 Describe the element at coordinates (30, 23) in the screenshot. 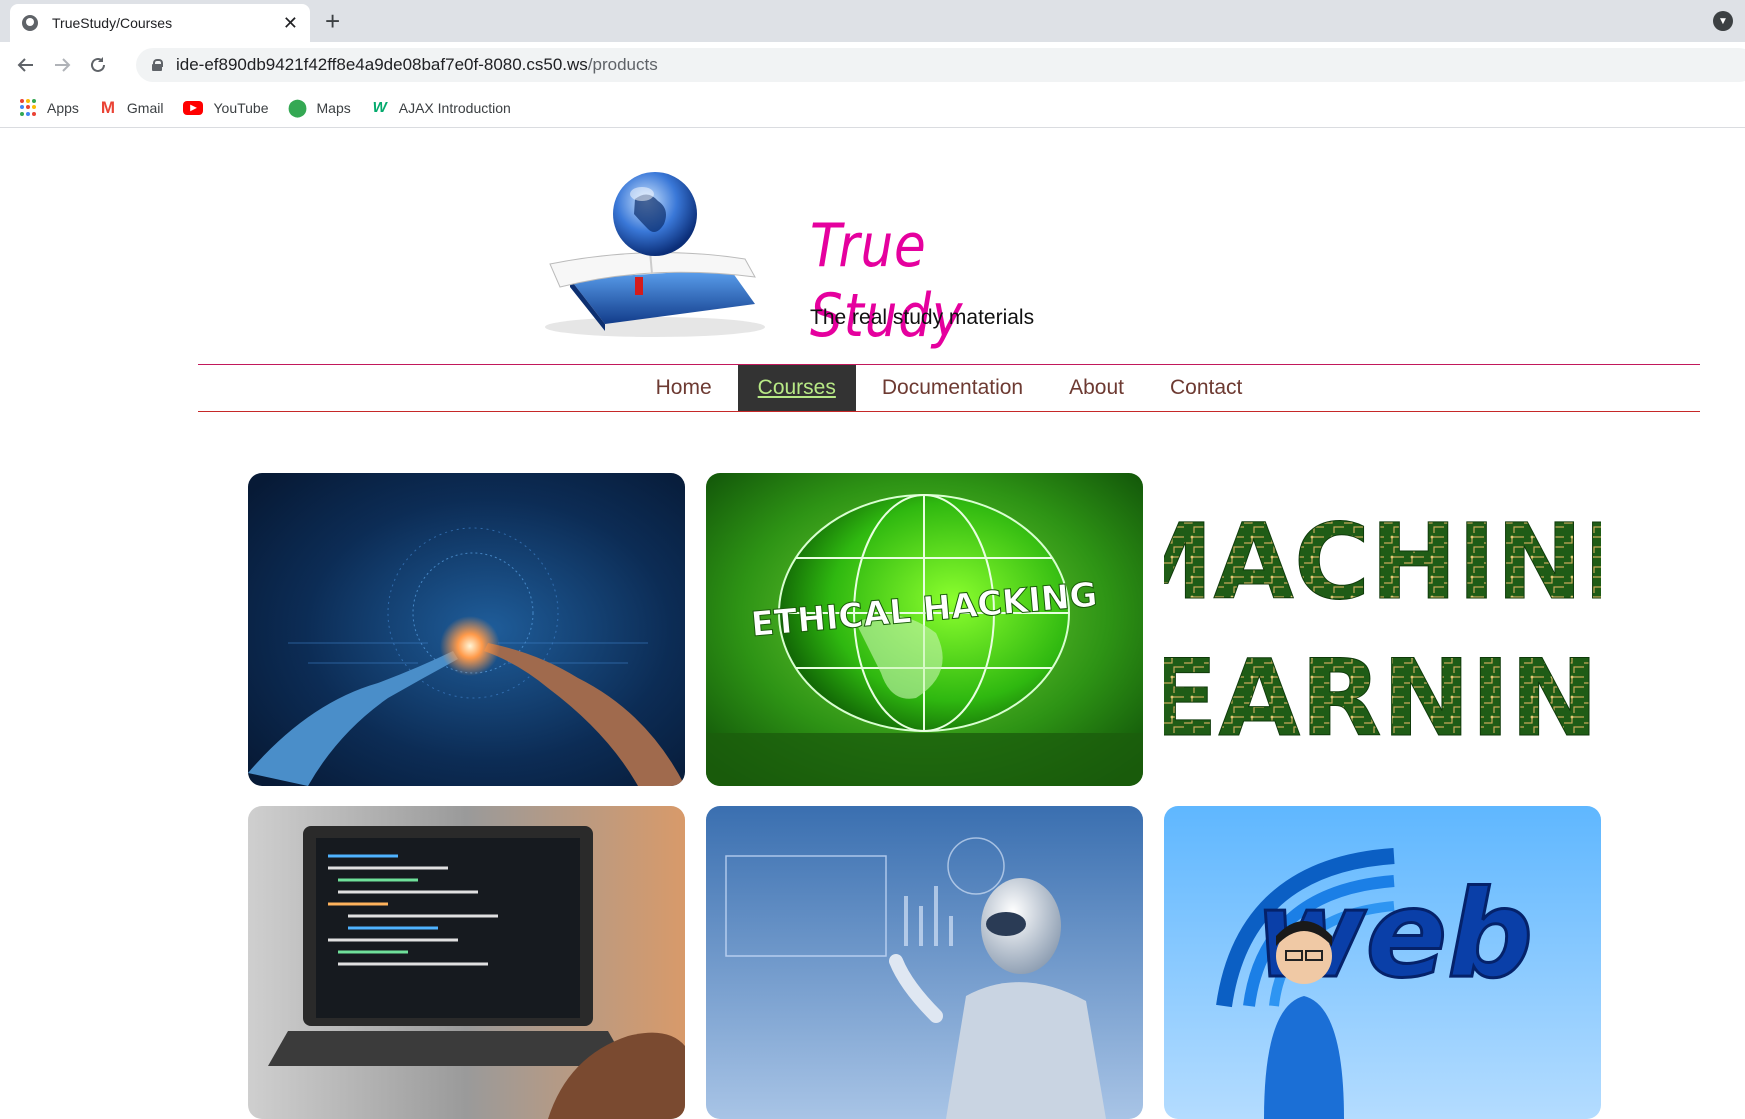

I see `globe-icon` at that location.